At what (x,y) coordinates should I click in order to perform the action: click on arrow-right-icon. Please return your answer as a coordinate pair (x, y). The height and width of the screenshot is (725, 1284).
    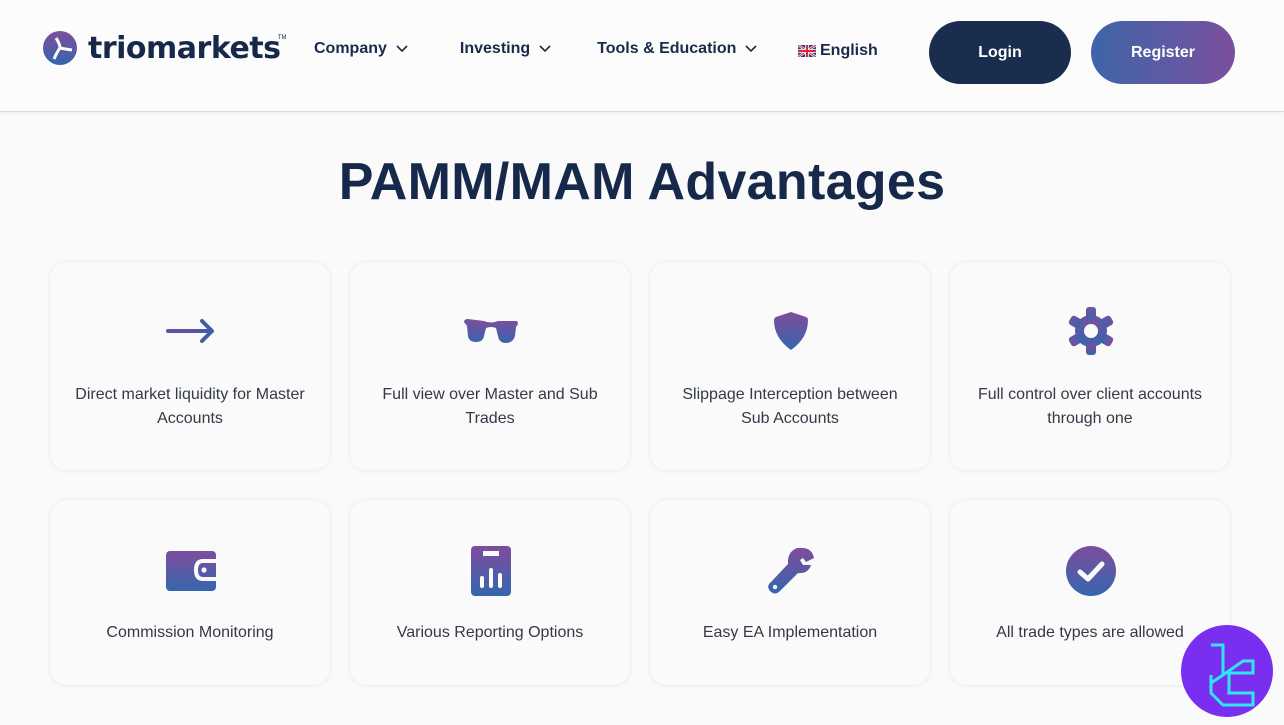
    Looking at the image, I should click on (190, 331).